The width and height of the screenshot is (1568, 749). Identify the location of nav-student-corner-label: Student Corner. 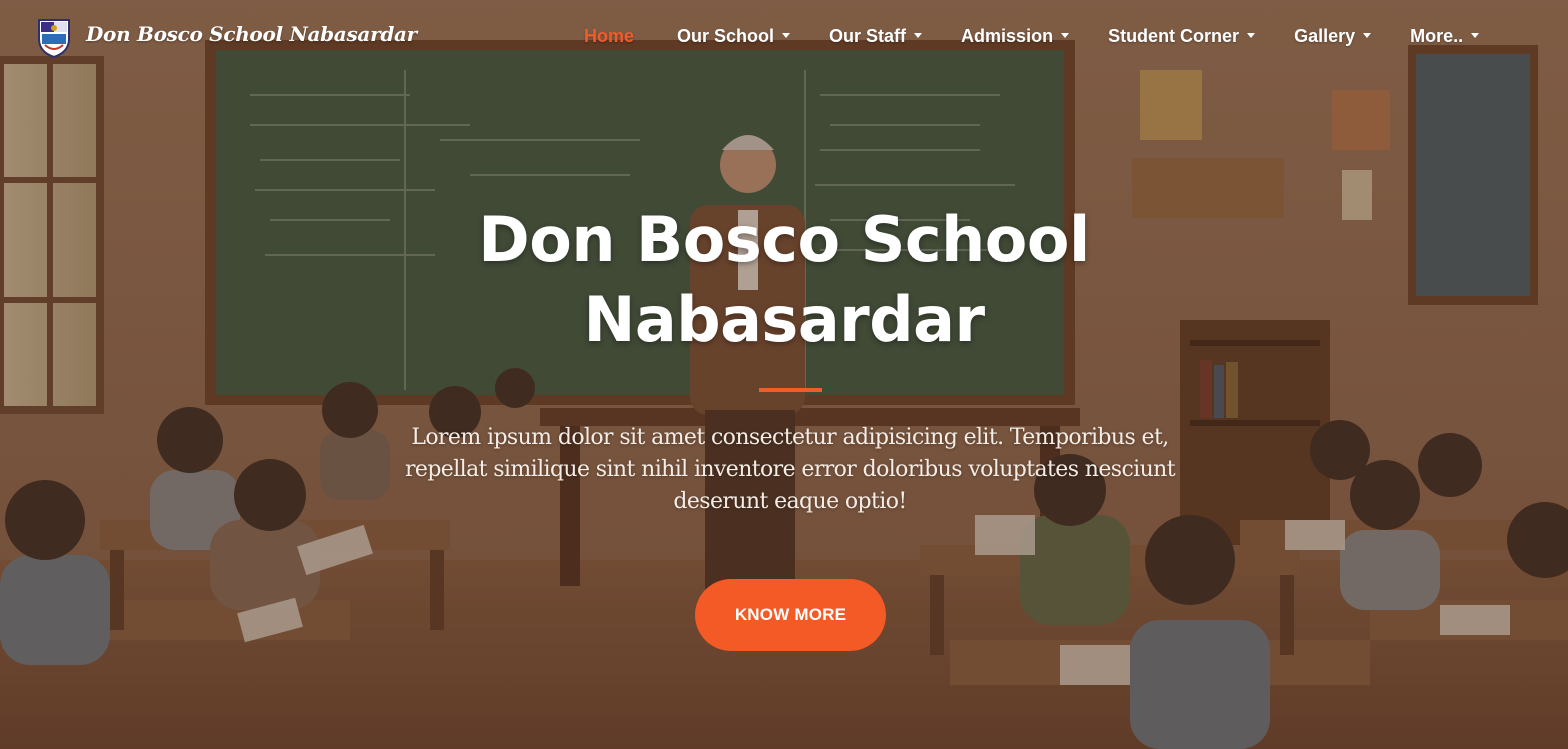
(1174, 35).